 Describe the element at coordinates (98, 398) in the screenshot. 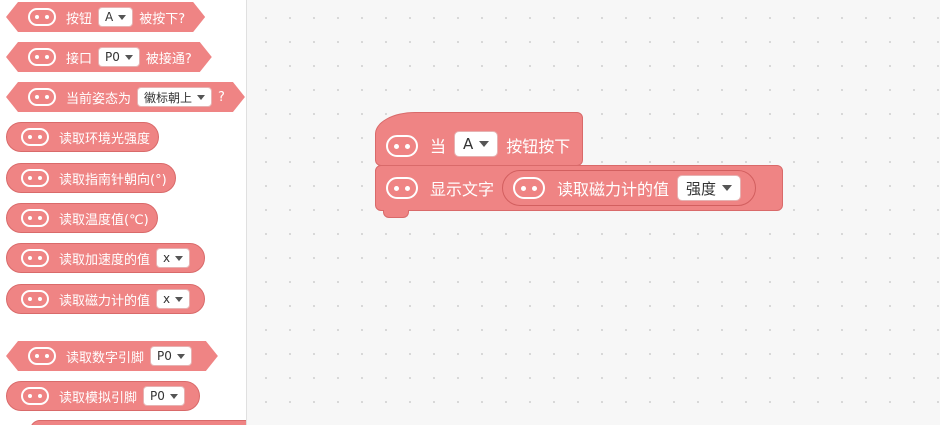

I see `block-label: 读取模拟引脚` at that location.